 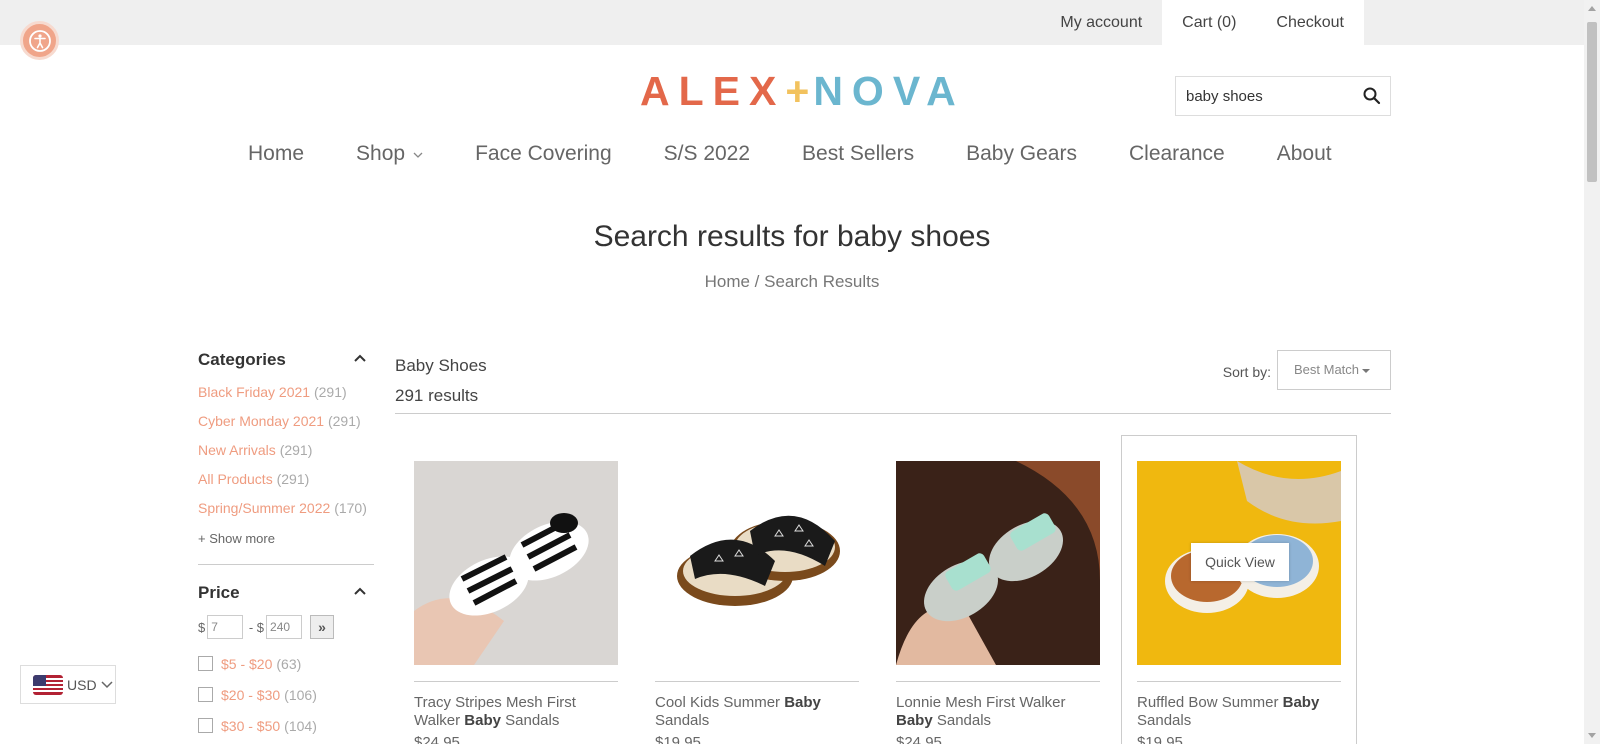 What do you see at coordinates (981, 702) in the screenshot?
I see `name-text: Lonnie Mesh First Walker` at bounding box center [981, 702].